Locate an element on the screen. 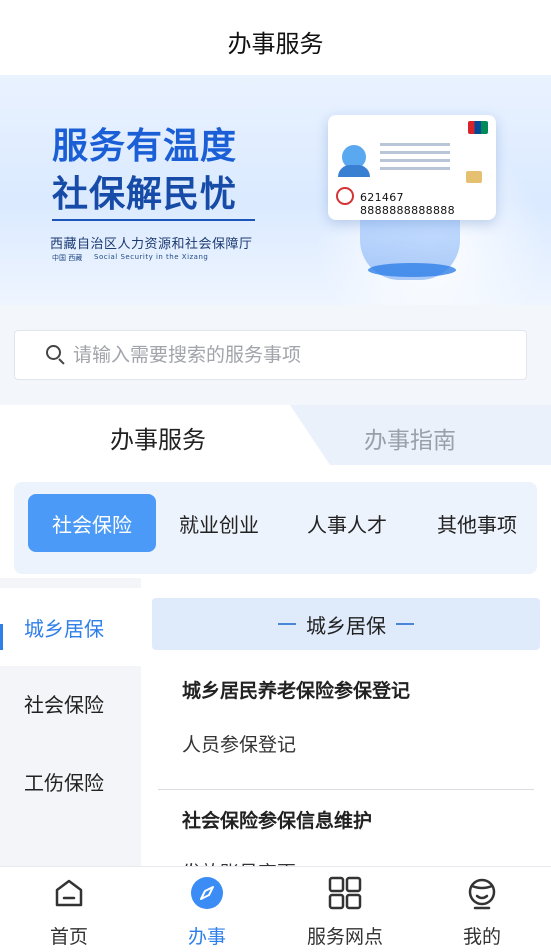 The width and height of the screenshot is (551, 952). unionpay-logo-icon is located at coordinates (478, 127).